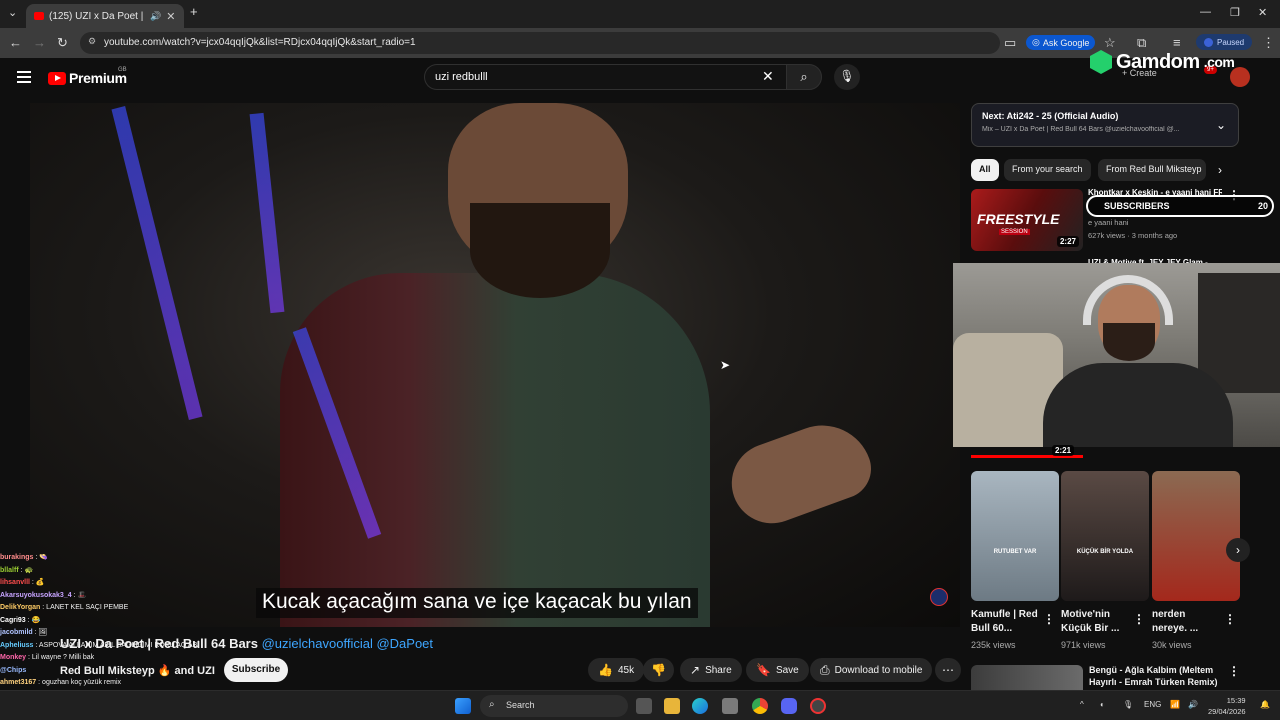 The image size is (1280, 720). I want to click on browser-menu-icon: ⋮, so click(1268, 43).